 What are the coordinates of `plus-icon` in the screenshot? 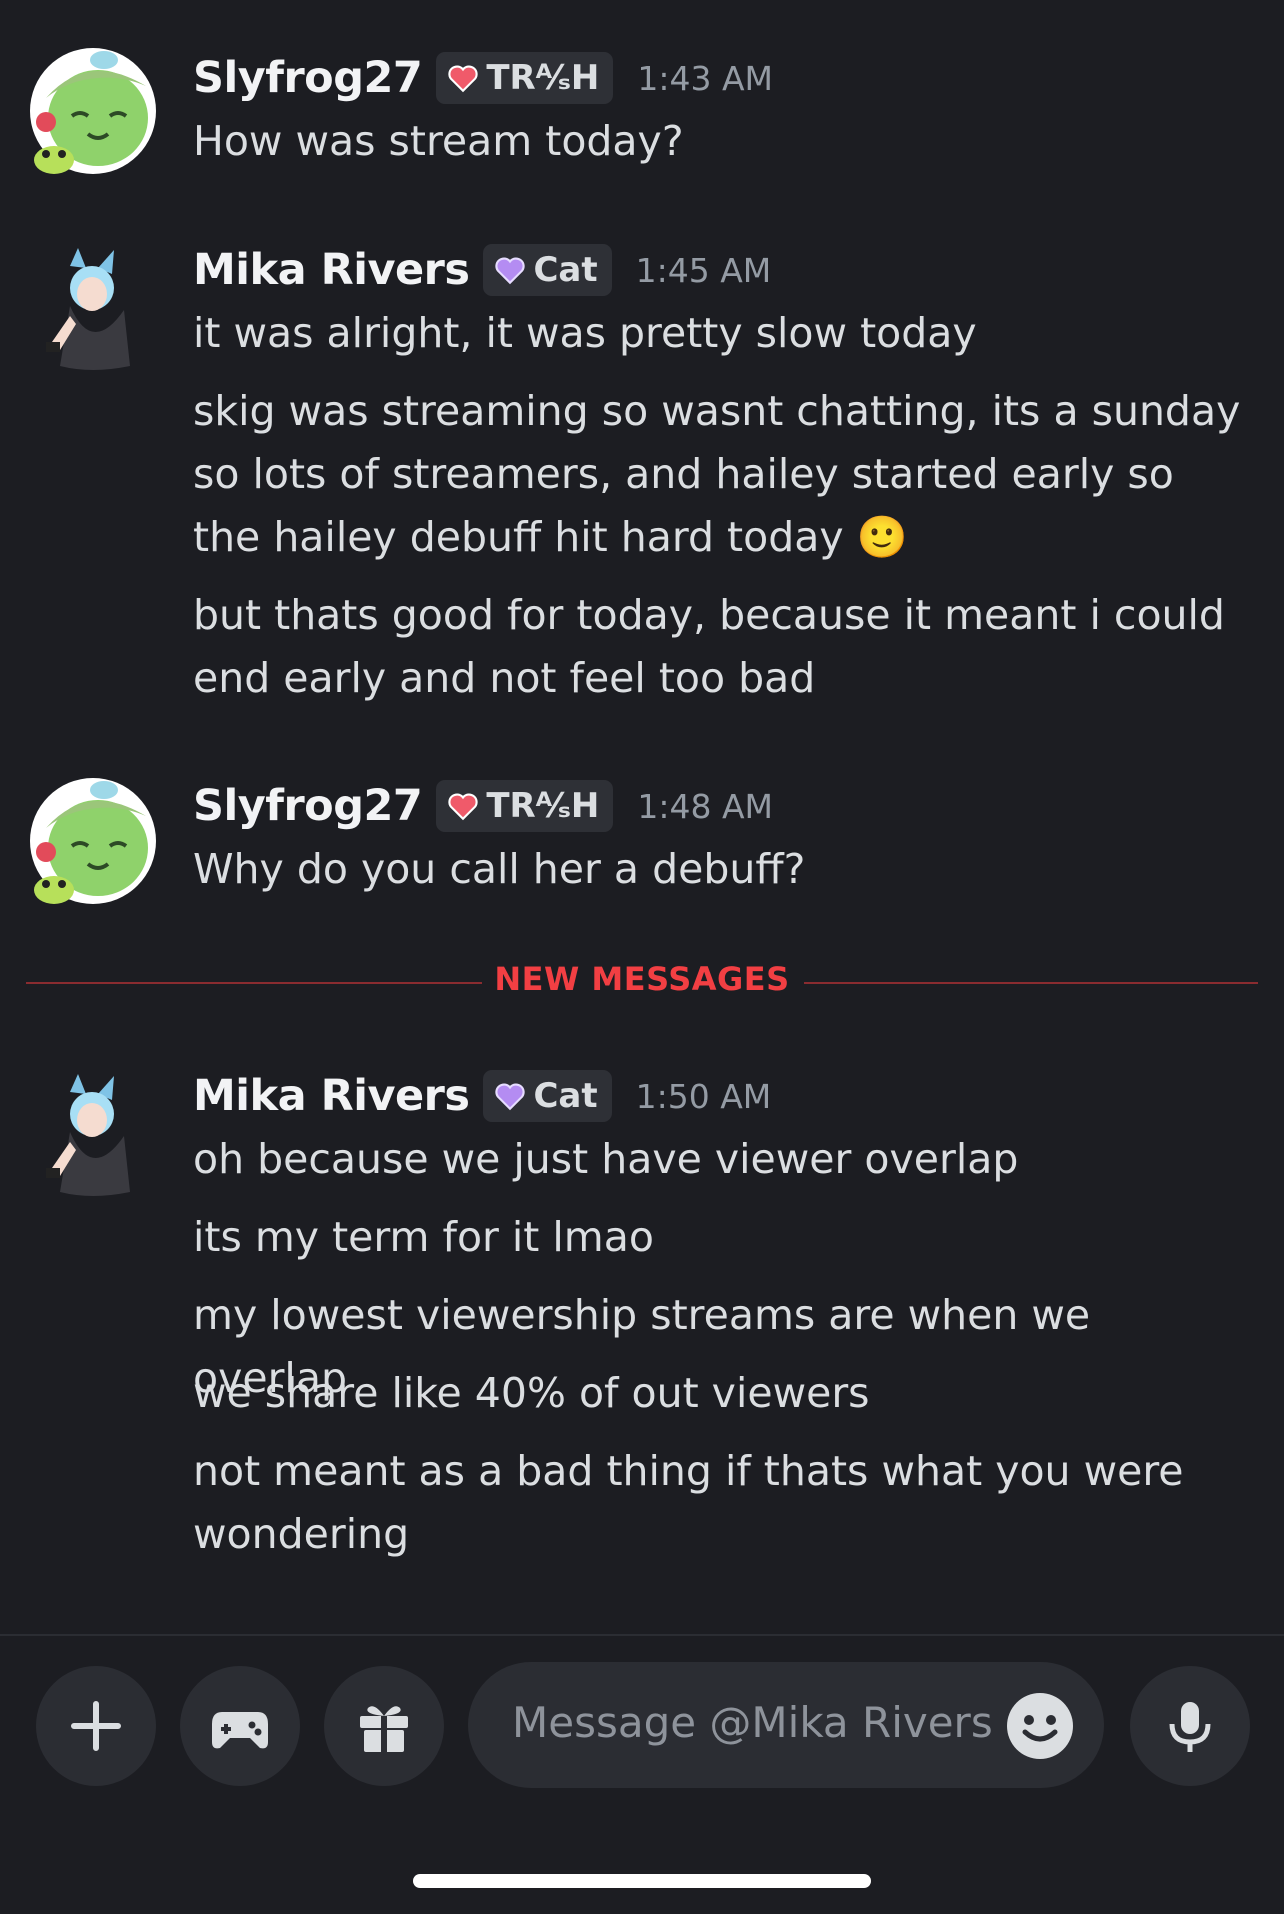 It's located at (96, 1726).